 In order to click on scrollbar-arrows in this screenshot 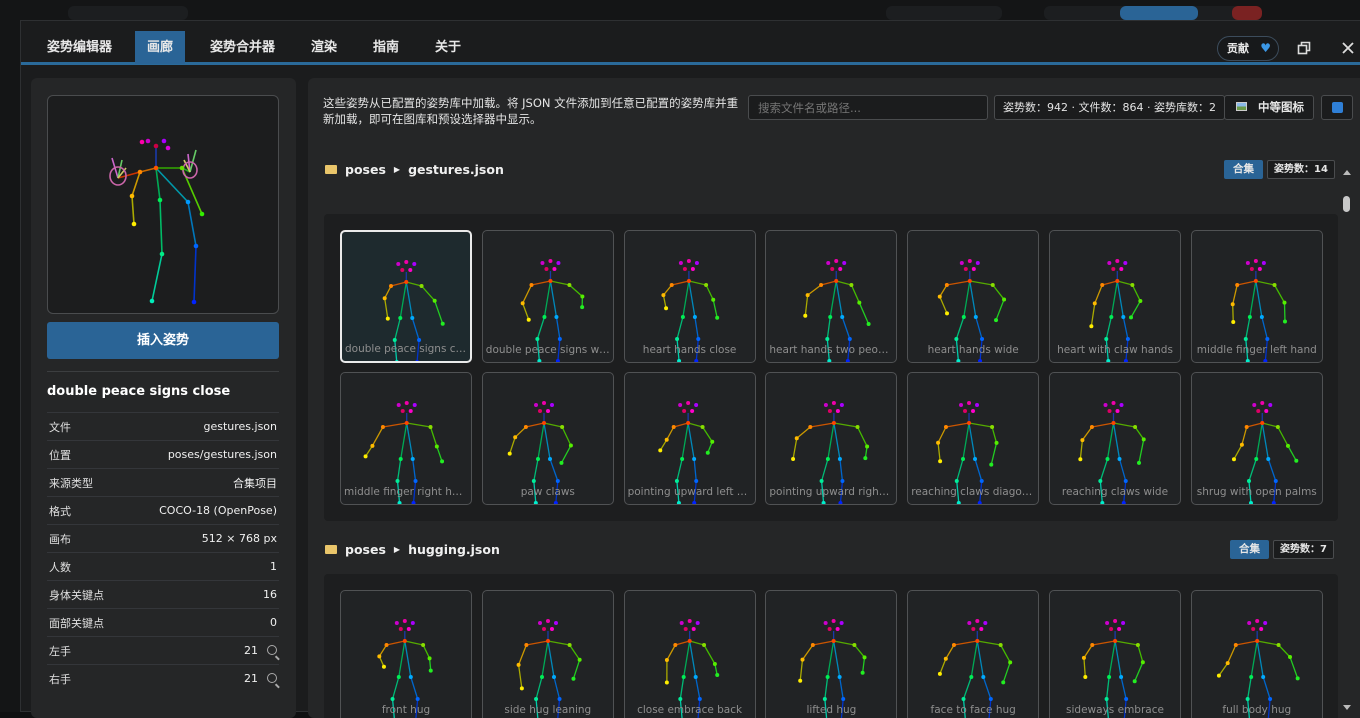, I will do `click(1347, 440)`.